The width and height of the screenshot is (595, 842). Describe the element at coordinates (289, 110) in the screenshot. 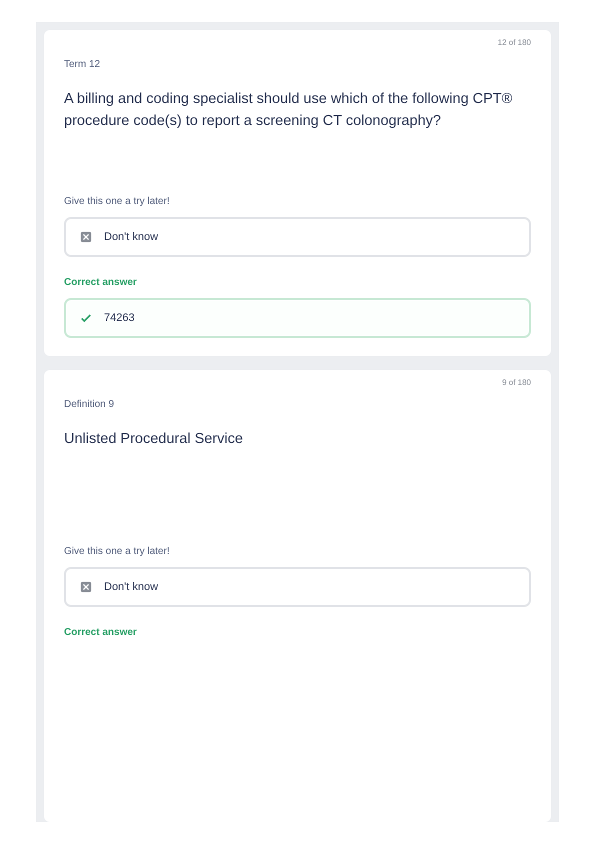

I see `card-prompt: A billing and coding specialist should use which of the following CPT® procedure code(s) to report a screening CT colonography?` at that location.